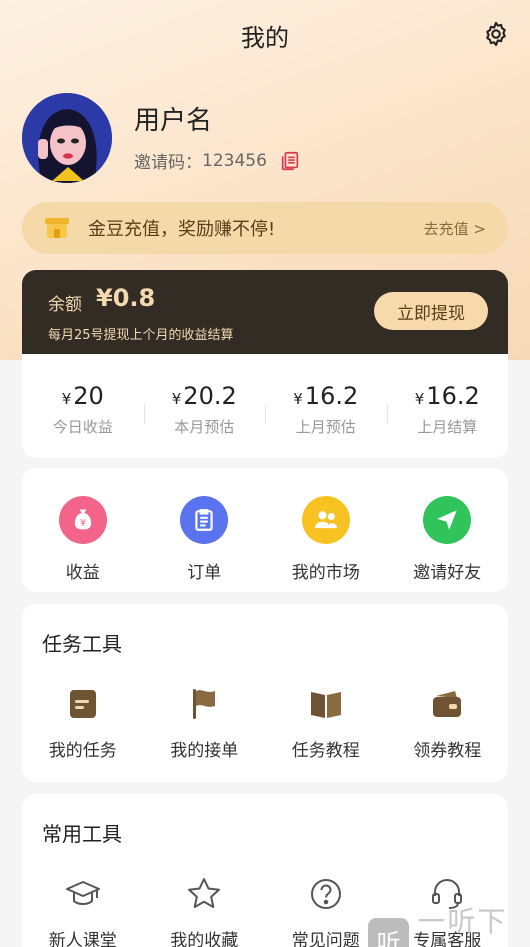 Image resolution: width=530 pixels, height=947 pixels. Describe the element at coordinates (82, 427) in the screenshot. I see `stat-label: 今日收益` at that location.